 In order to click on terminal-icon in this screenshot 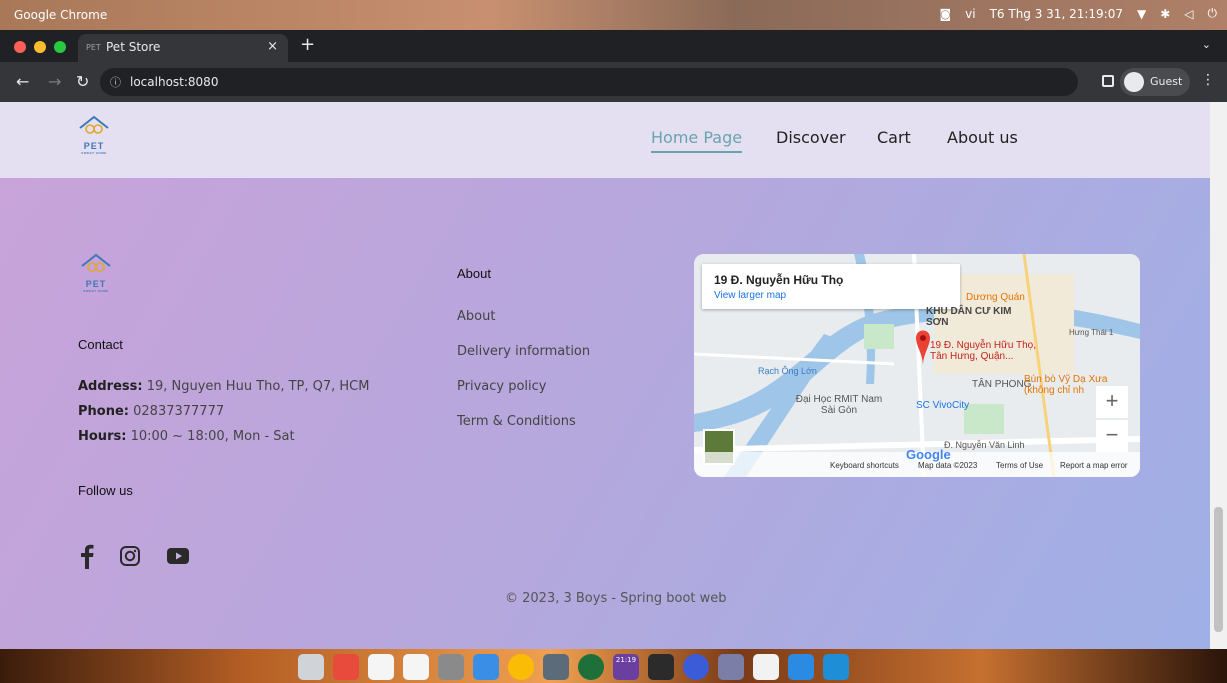, I will do `click(661, 667)`.